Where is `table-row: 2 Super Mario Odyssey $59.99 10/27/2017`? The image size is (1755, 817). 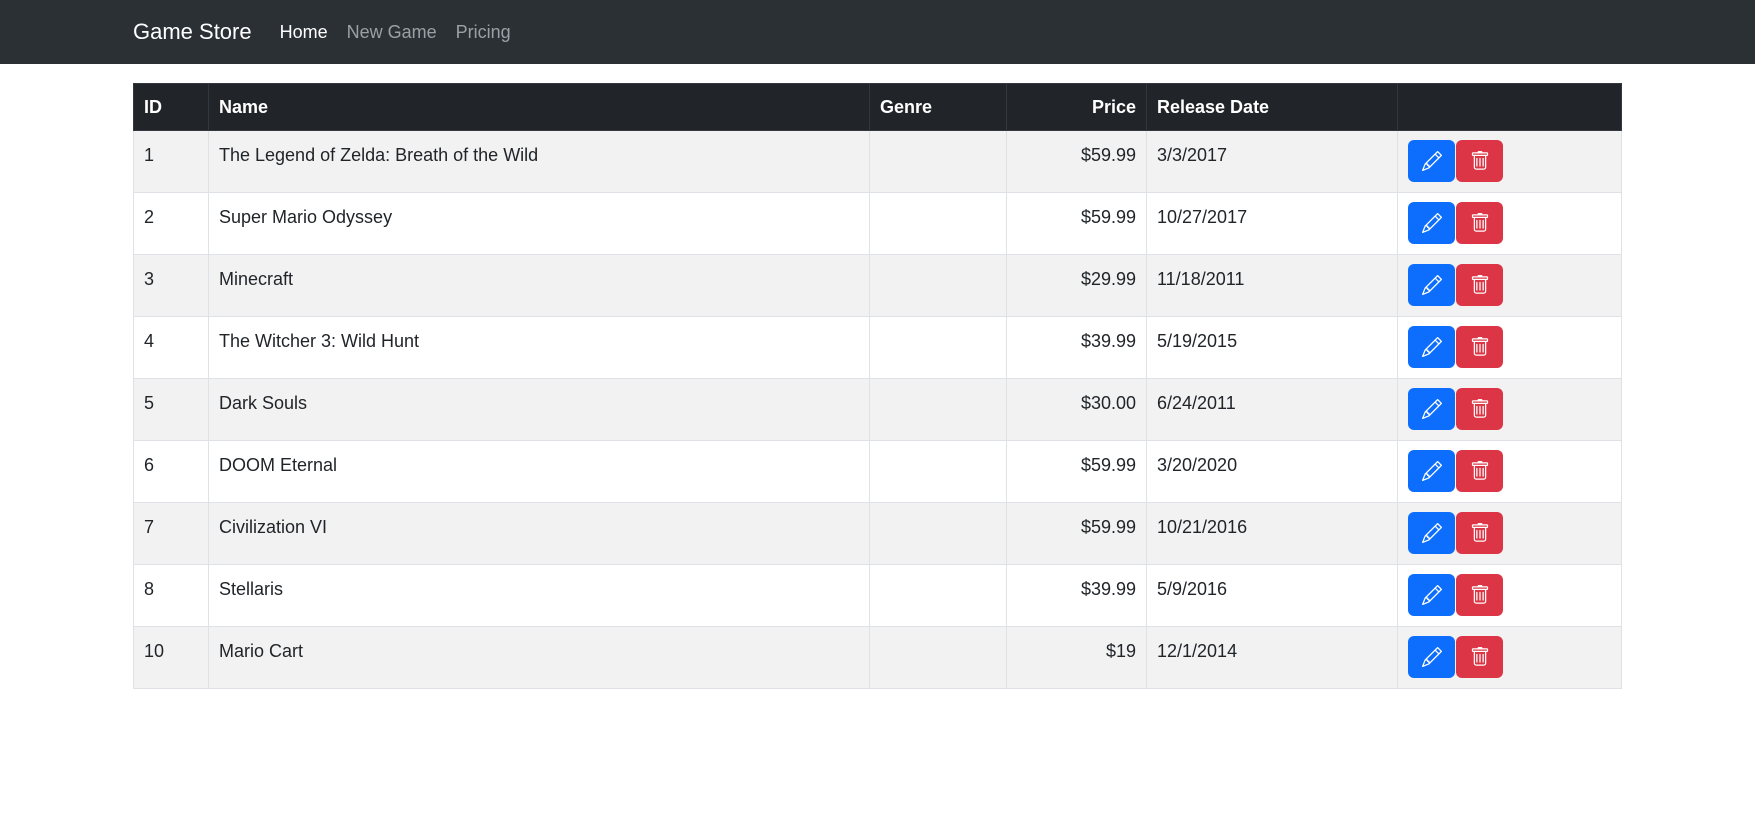
table-row: 2 Super Mario Odyssey $59.99 10/27/2017 is located at coordinates (877, 223).